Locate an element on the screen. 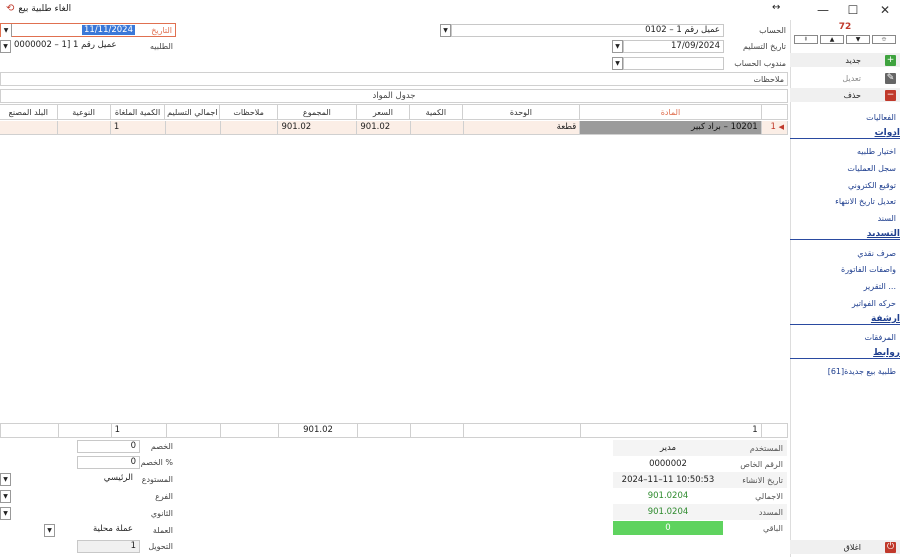 The height and width of the screenshot is (557, 900). branch-row: ▼ الفرع is located at coordinates (88, 496).